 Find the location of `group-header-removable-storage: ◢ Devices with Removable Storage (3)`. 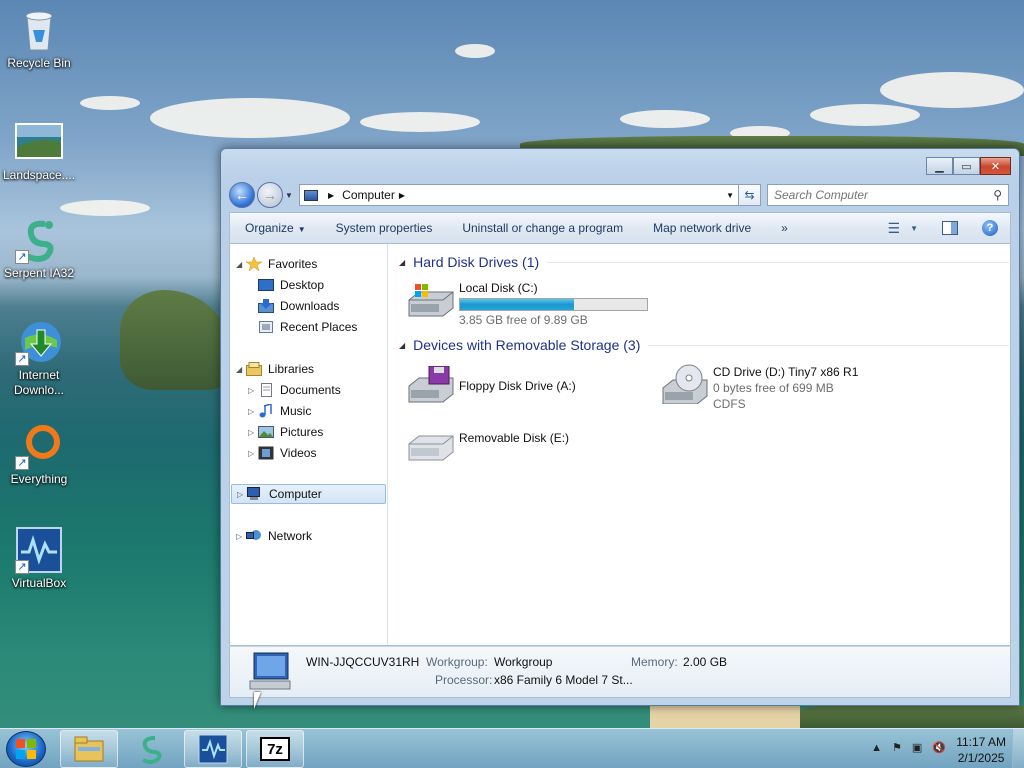

group-header-removable-storage: ◢ Devices with Removable Storage (3) is located at coordinates (704, 345).